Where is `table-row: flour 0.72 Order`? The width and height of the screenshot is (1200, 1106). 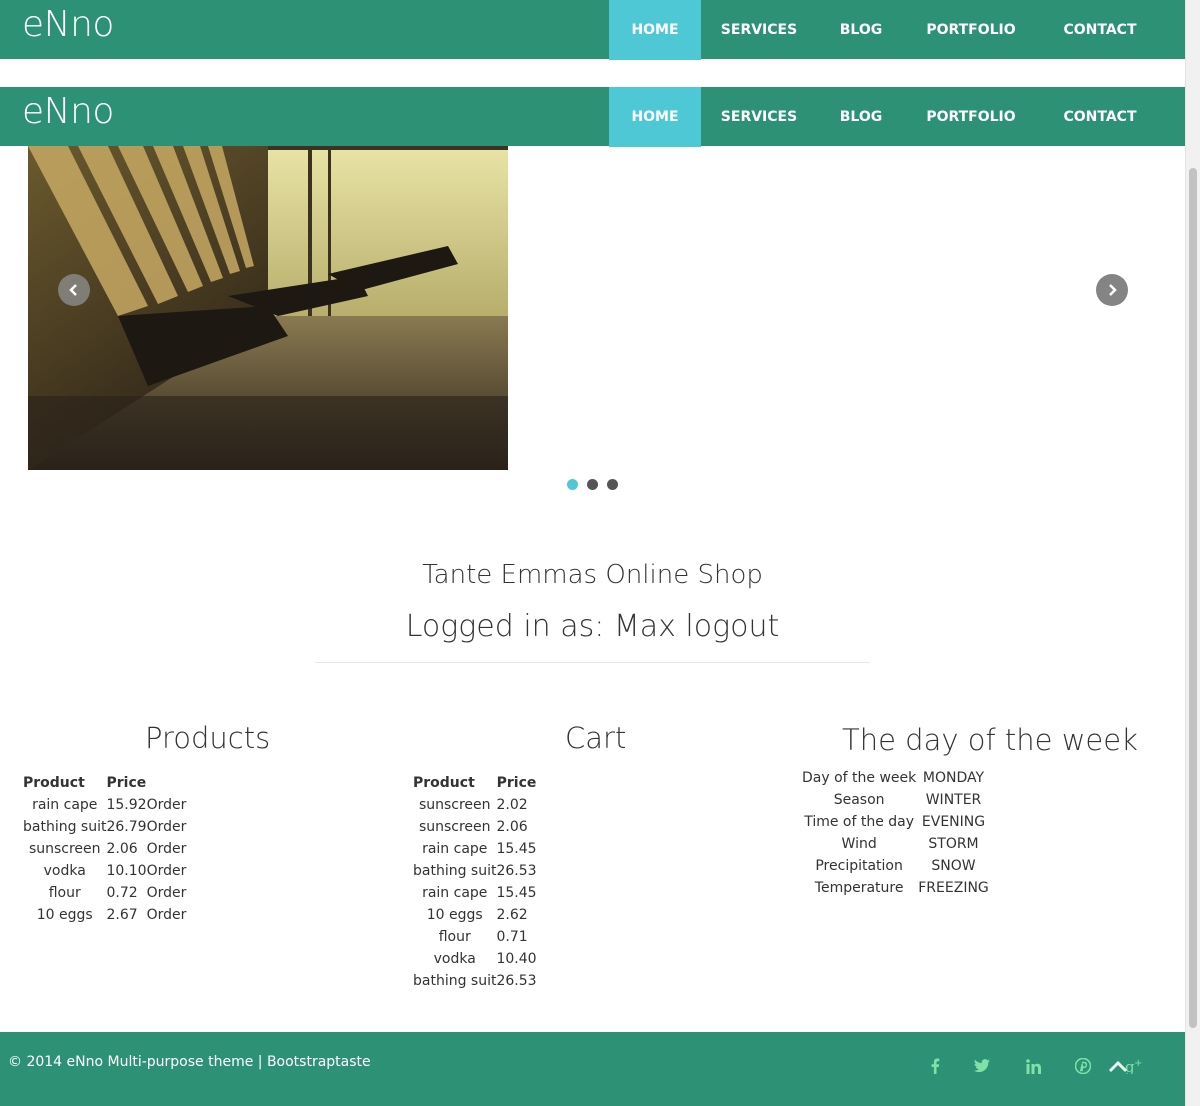 table-row: flour 0.72 Order is located at coordinates (105, 893).